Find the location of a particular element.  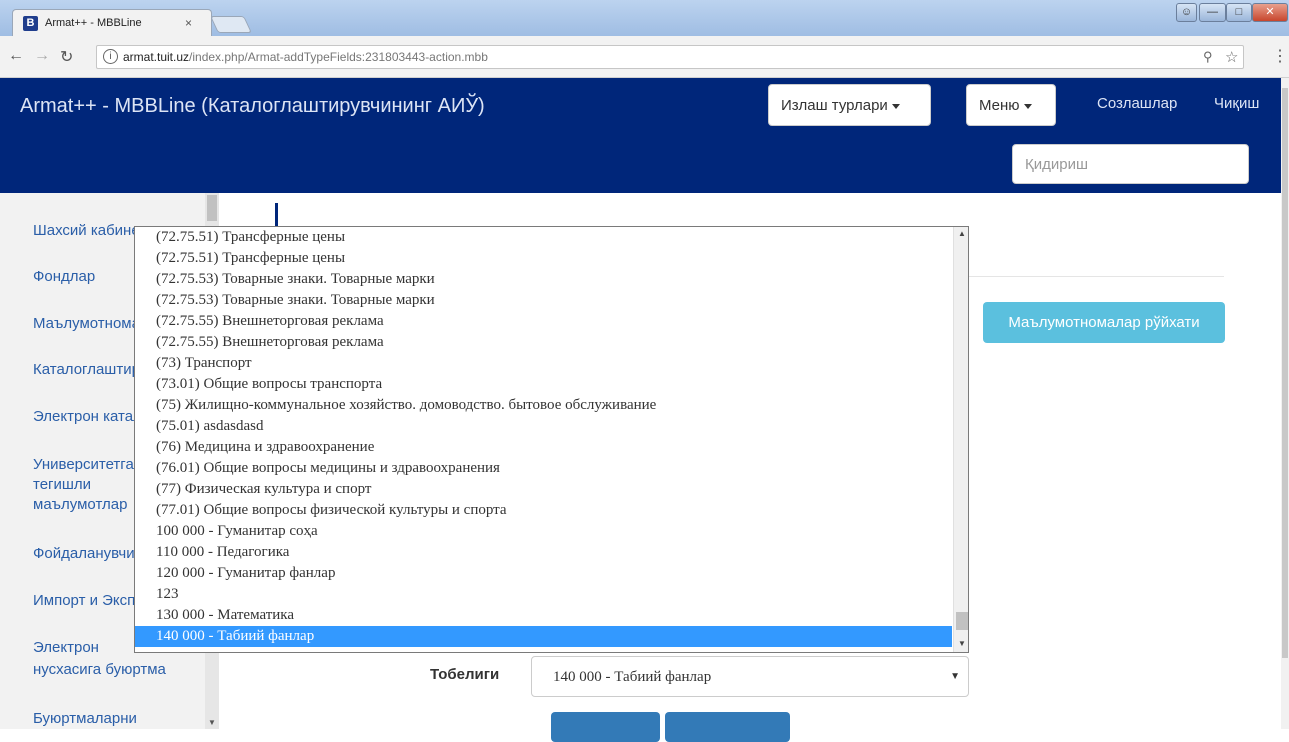

tobeligi-selected-value: 140 000 - Табиий фанлар is located at coordinates (632, 677).